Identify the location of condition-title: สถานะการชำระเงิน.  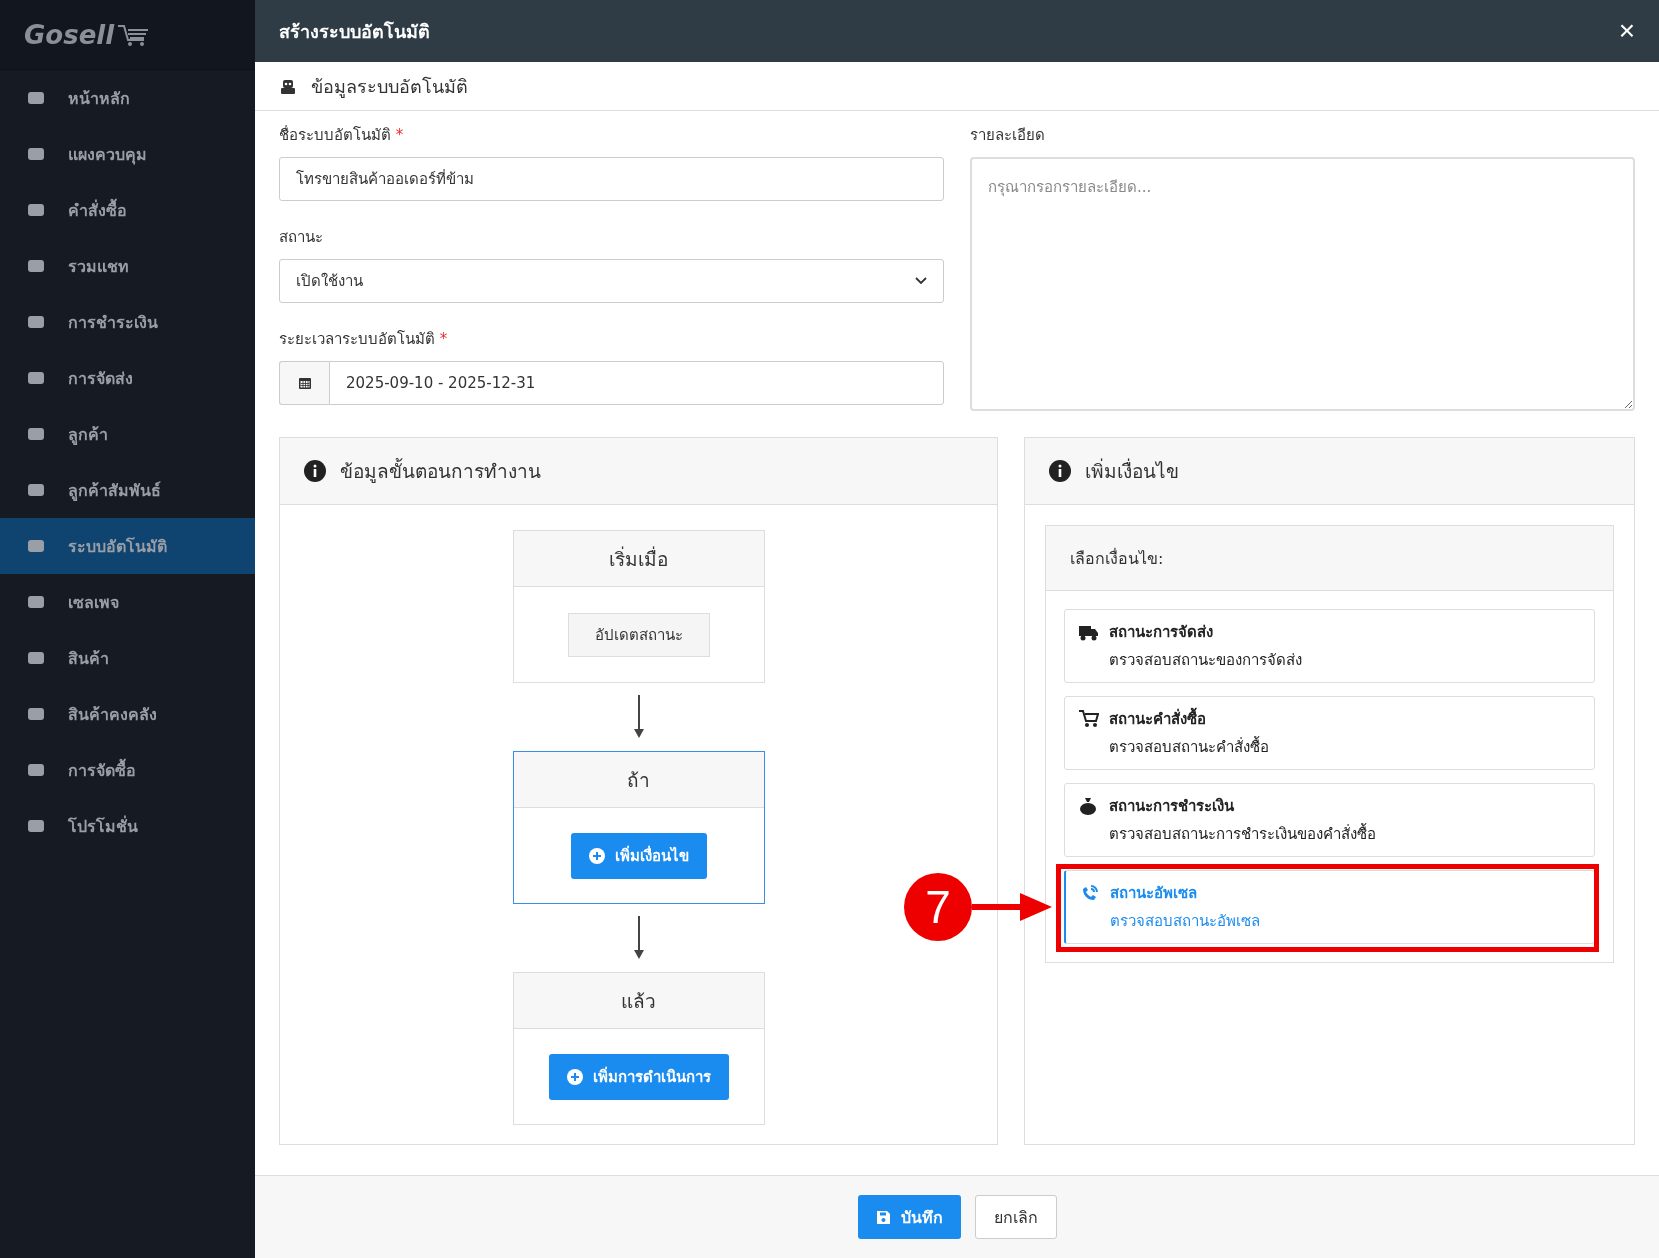
(1172, 806).